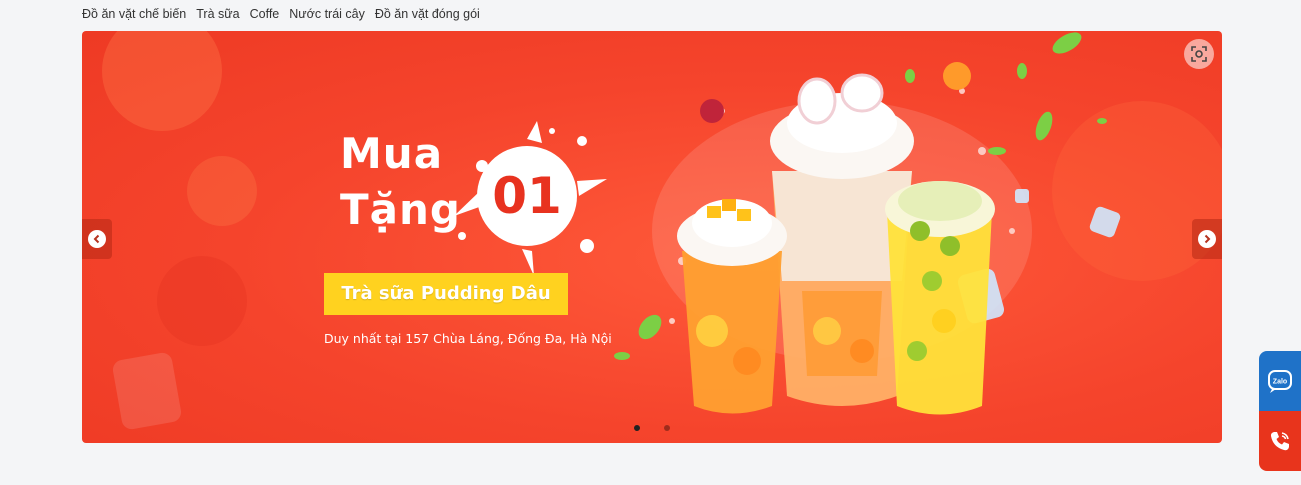 The image size is (1301, 485). What do you see at coordinates (392, 153) in the screenshot?
I see `headline-line-1: Mua` at bounding box center [392, 153].